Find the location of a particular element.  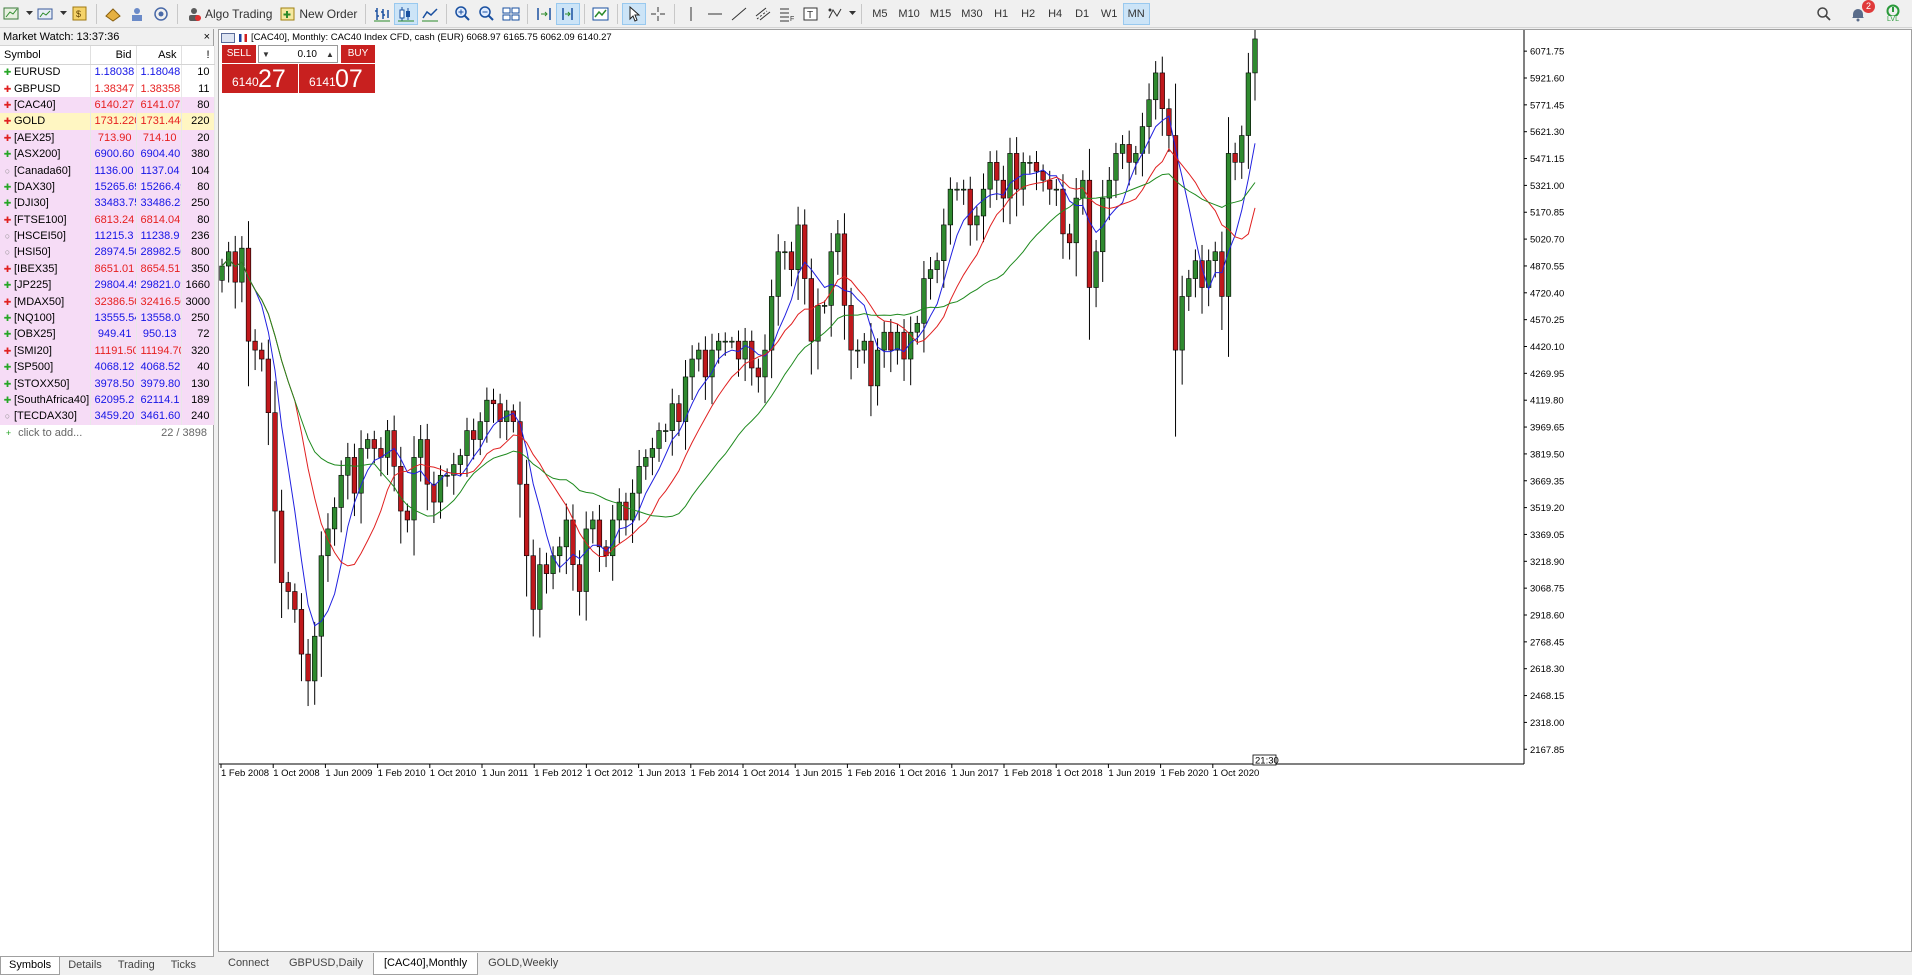

bid-cell: 15265.69 is located at coordinates (113, 187).